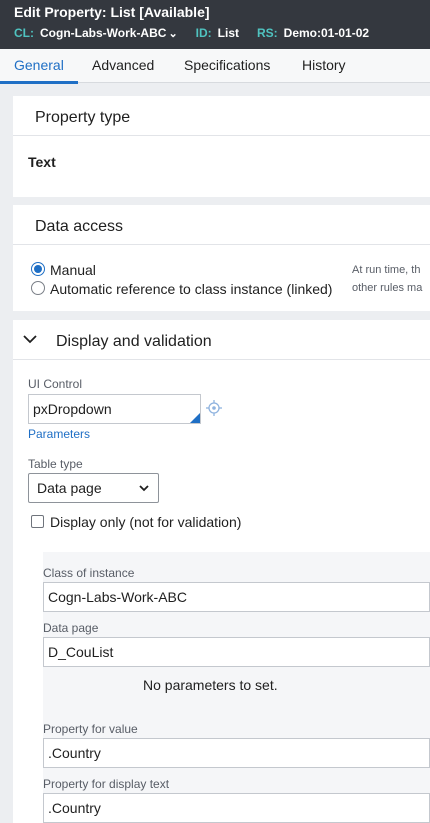 The image size is (430, 823). I want to click on data-page-value: D_CouList, so click(81, 652).